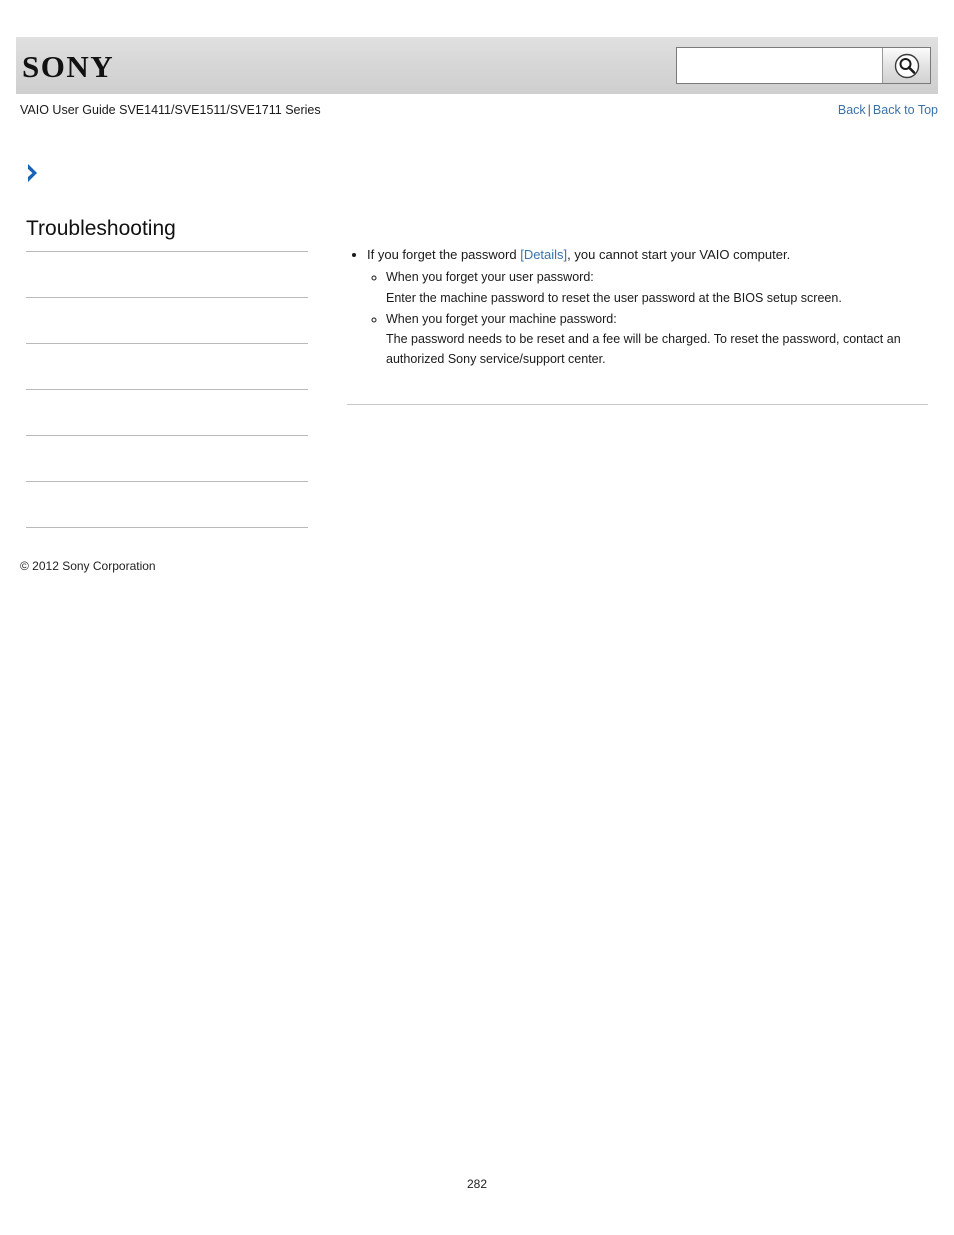  I want to click on copyright-text: © 2012 Sony Corporation, so click(88, 566).